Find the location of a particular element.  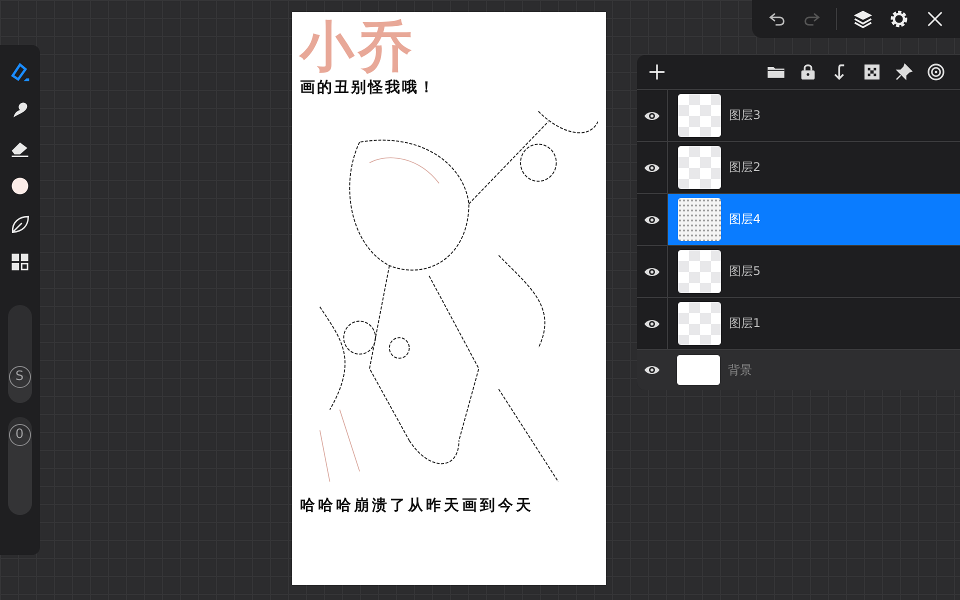

add-icon is located at coordinates (657, 72).